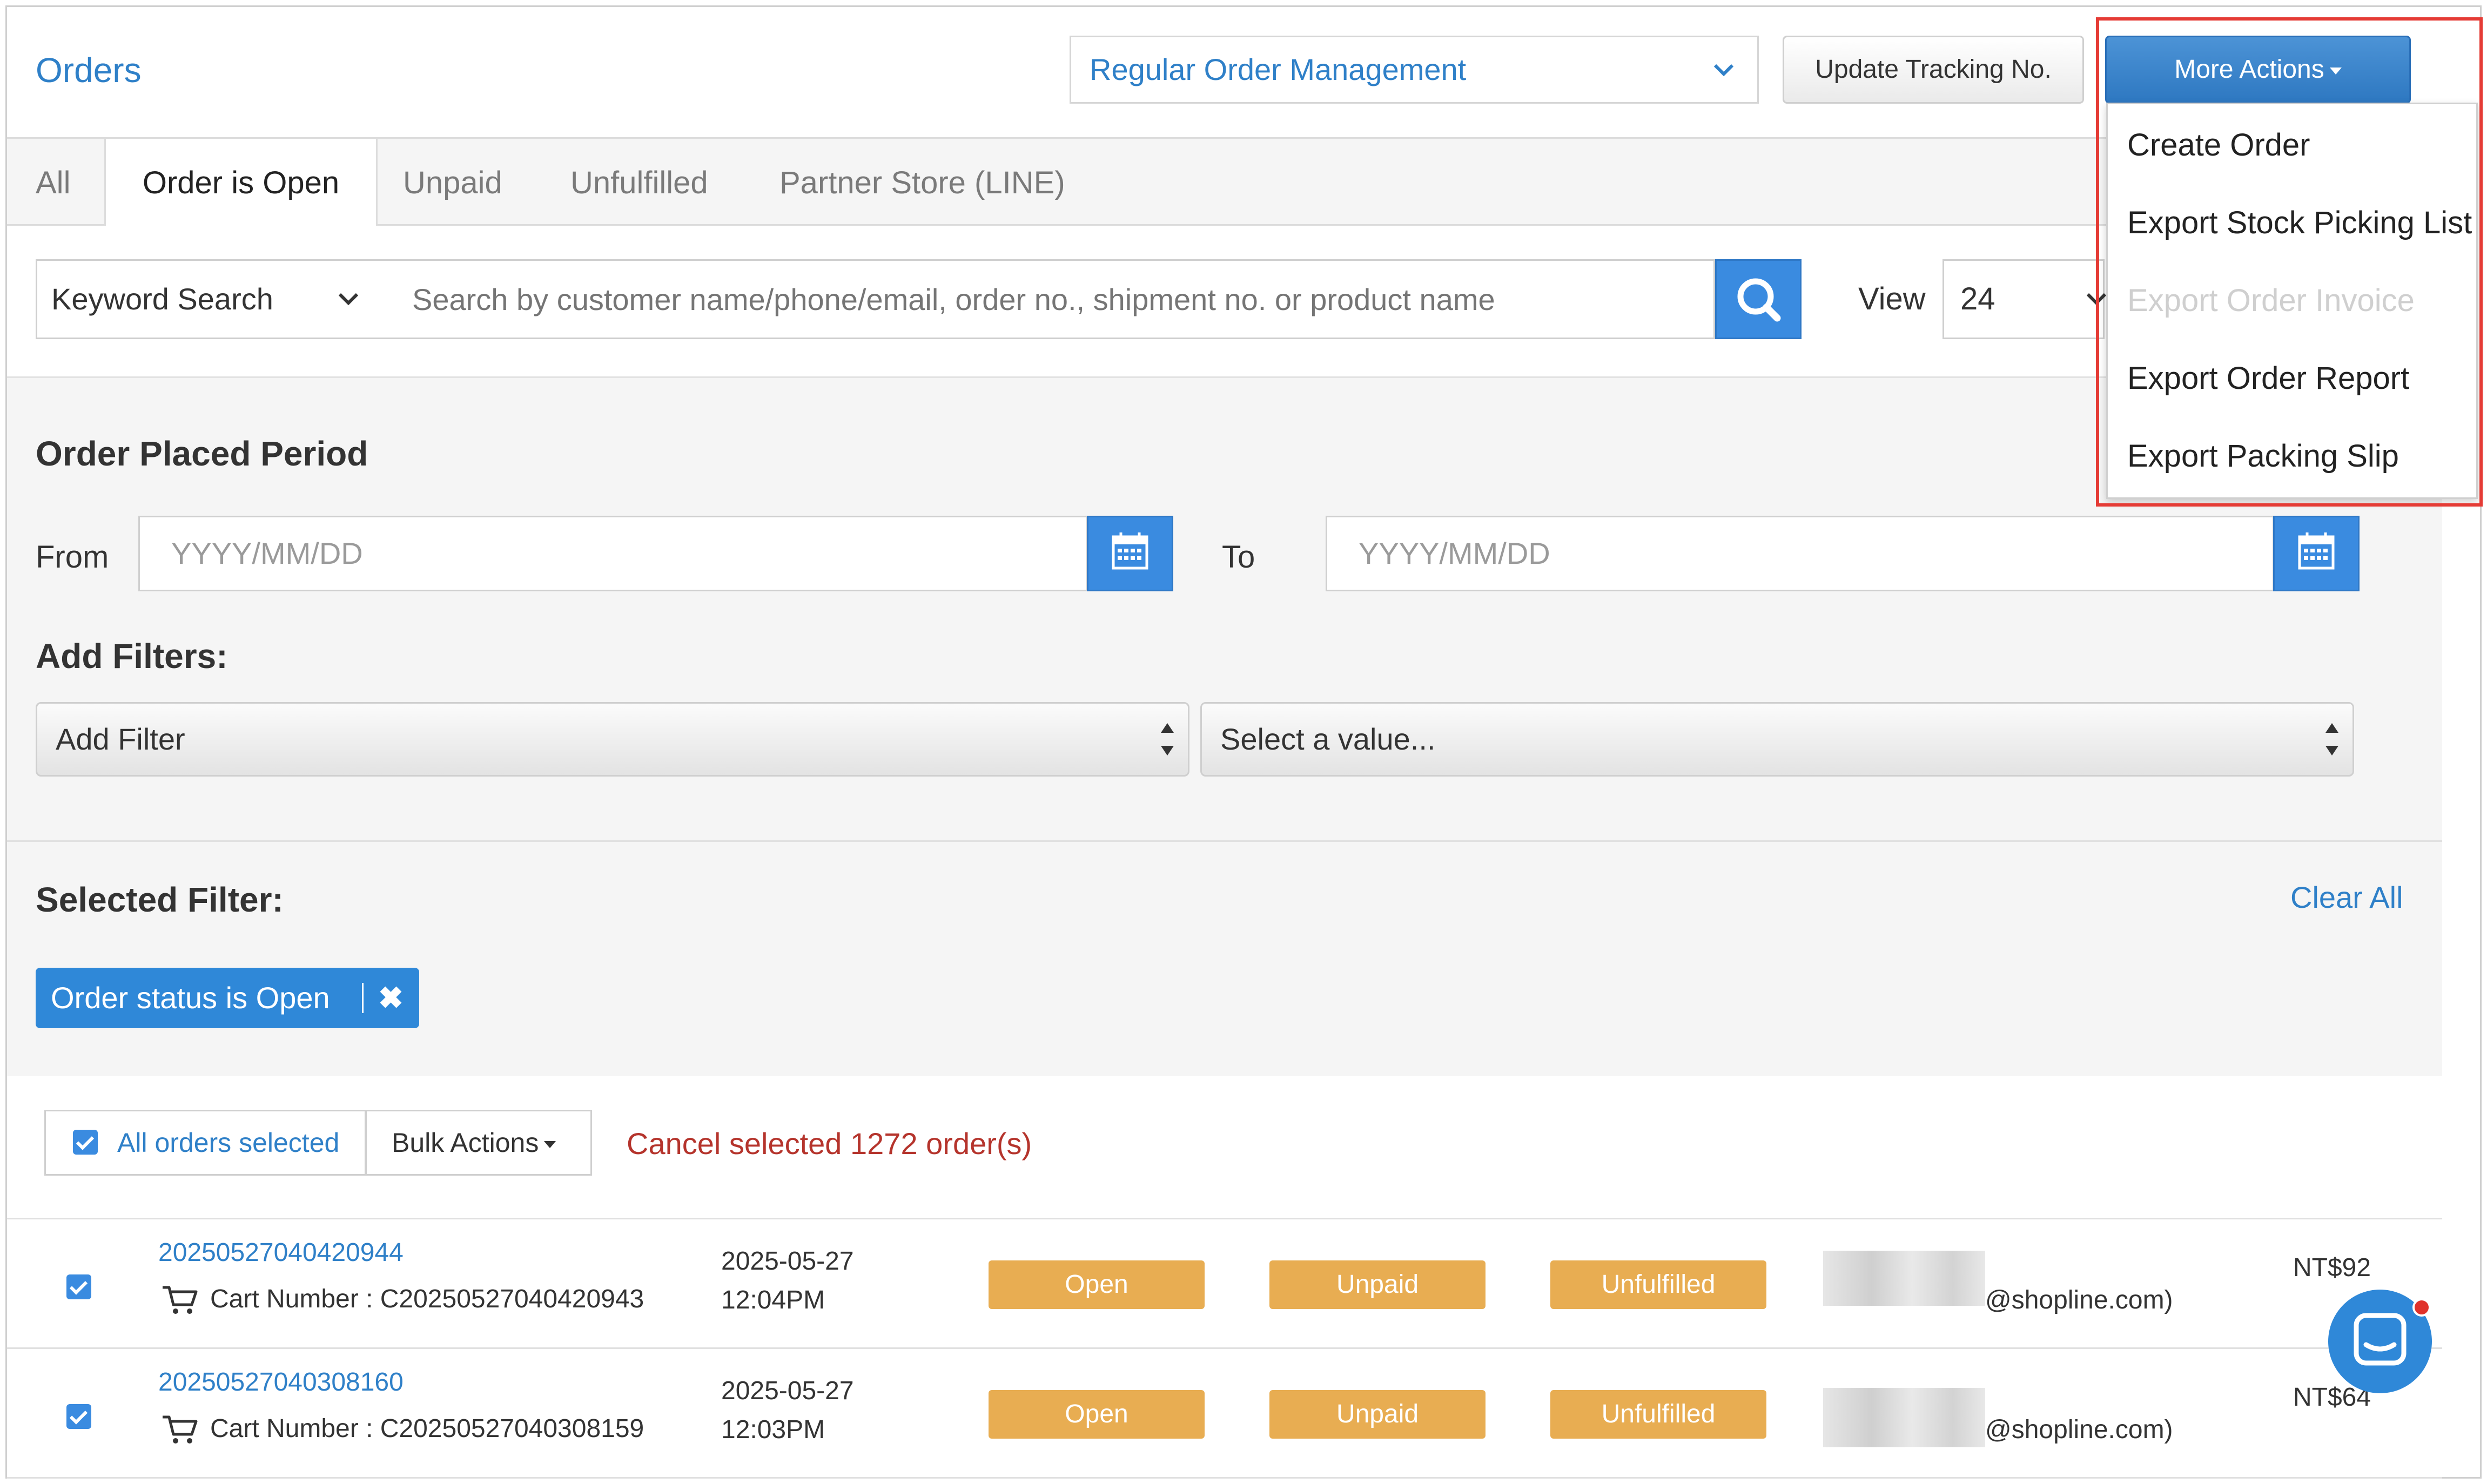  I want to click on tab-unfulfilled: Unfulfilled, so click(639, 183).